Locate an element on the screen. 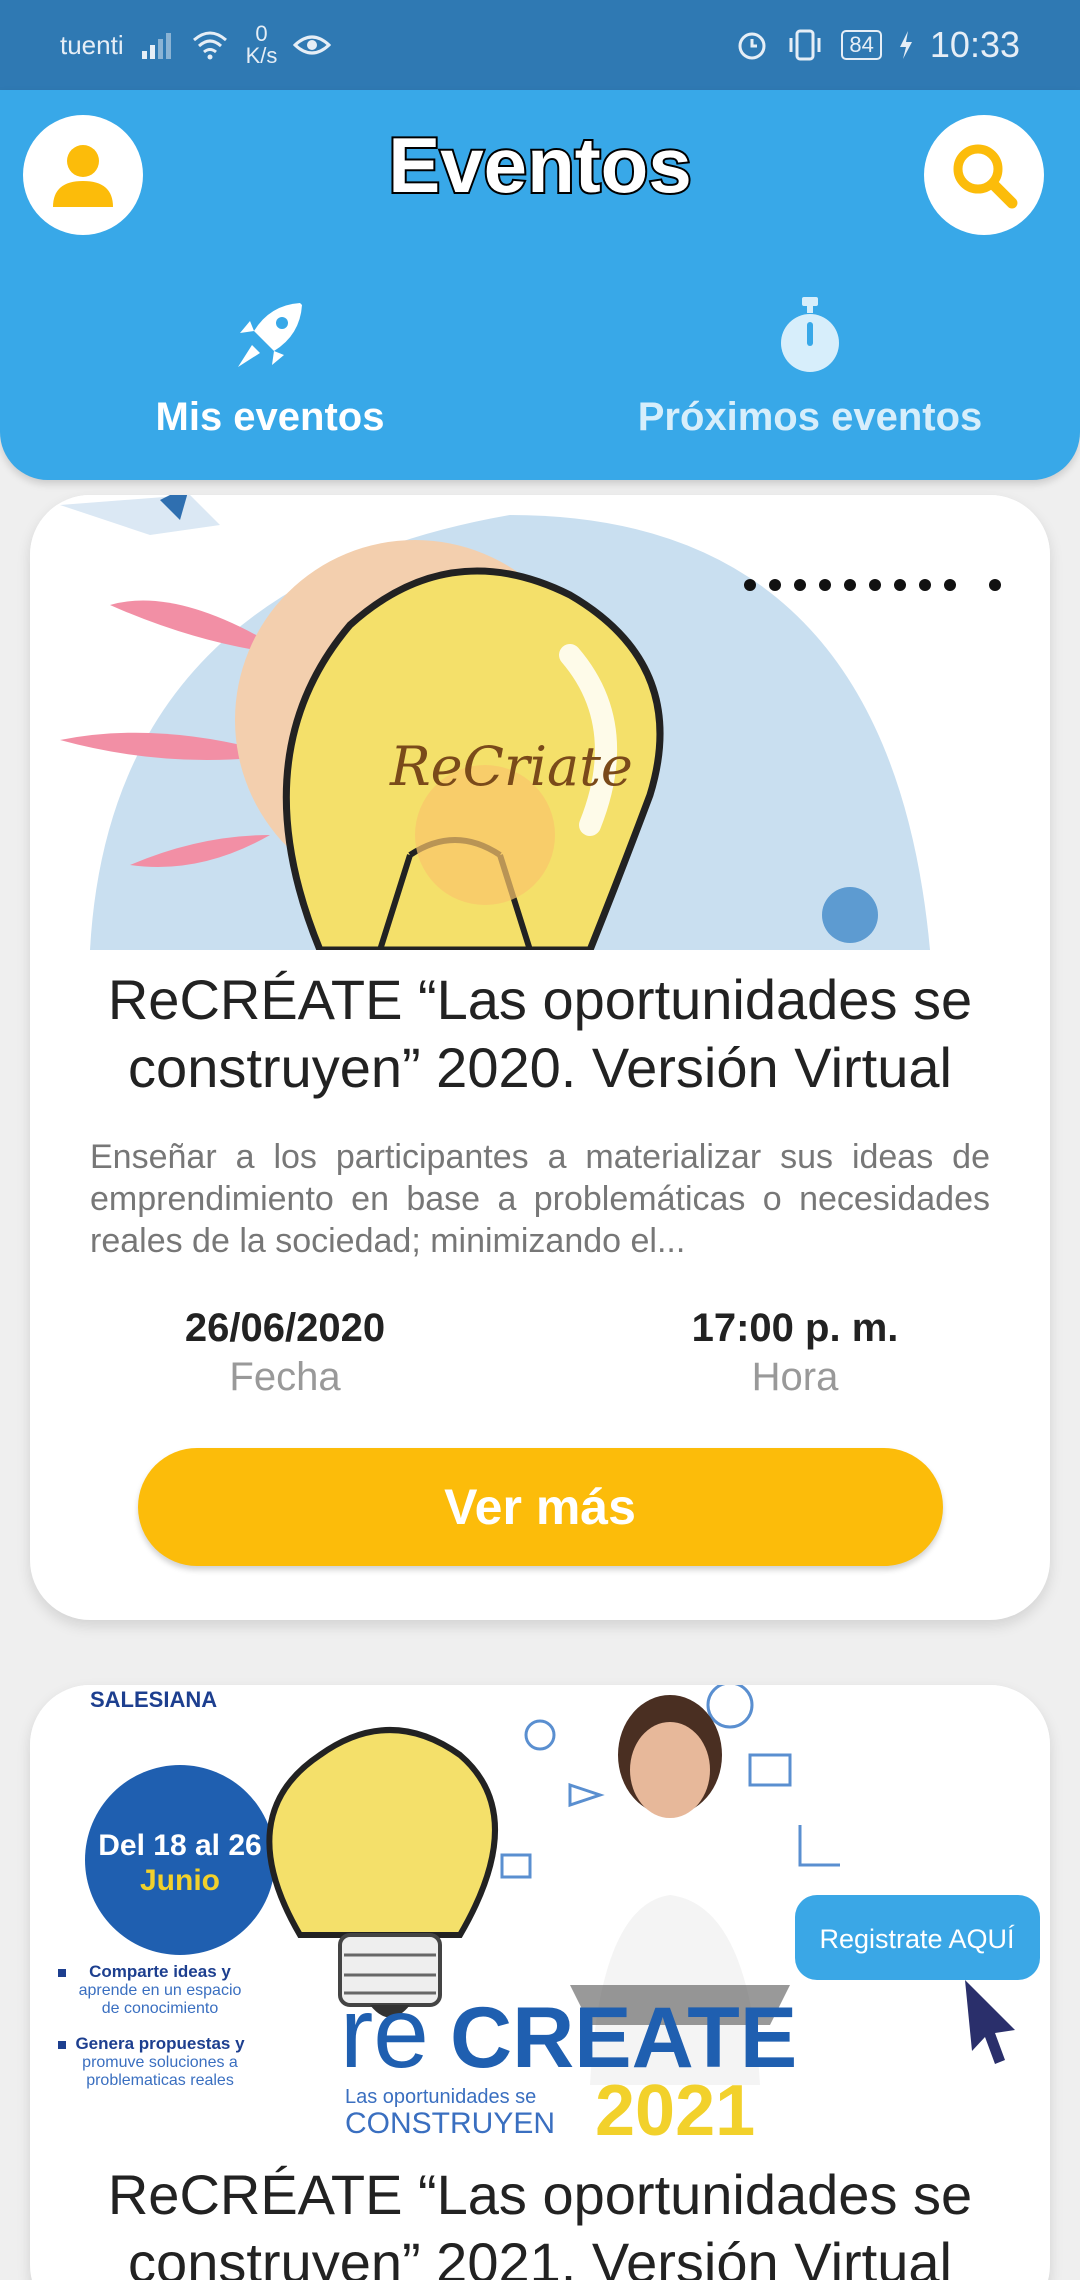 This screenshot has height=2280, width=1080. event-image-dates: Del 18 al 26 is located at coordinates (179, 1845).